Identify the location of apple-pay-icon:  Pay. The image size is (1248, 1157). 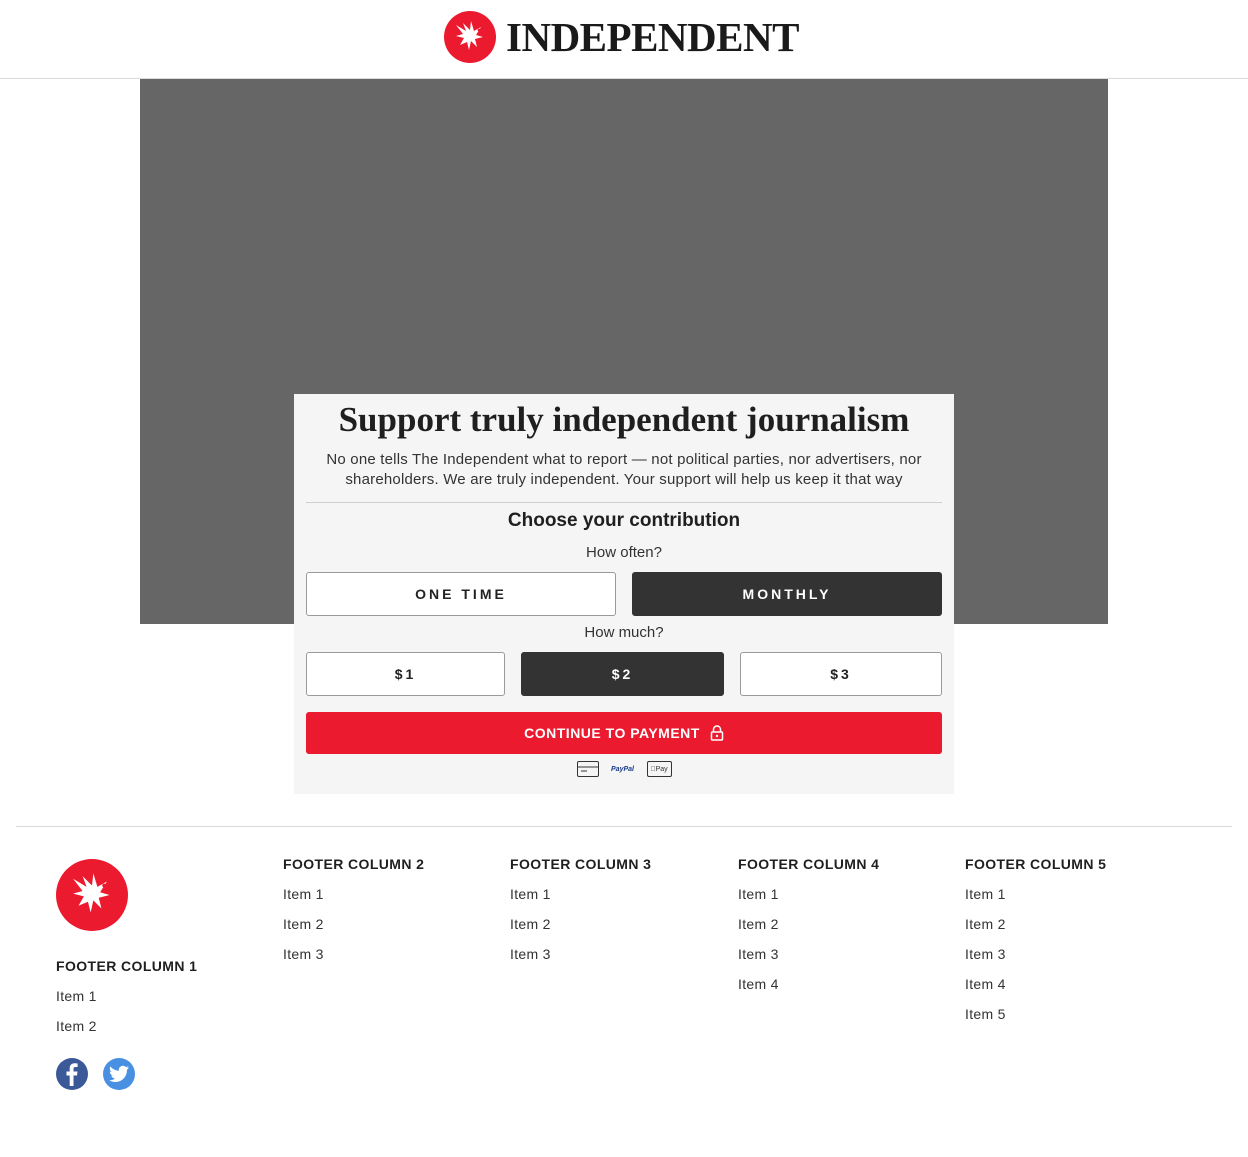
(659, 769).